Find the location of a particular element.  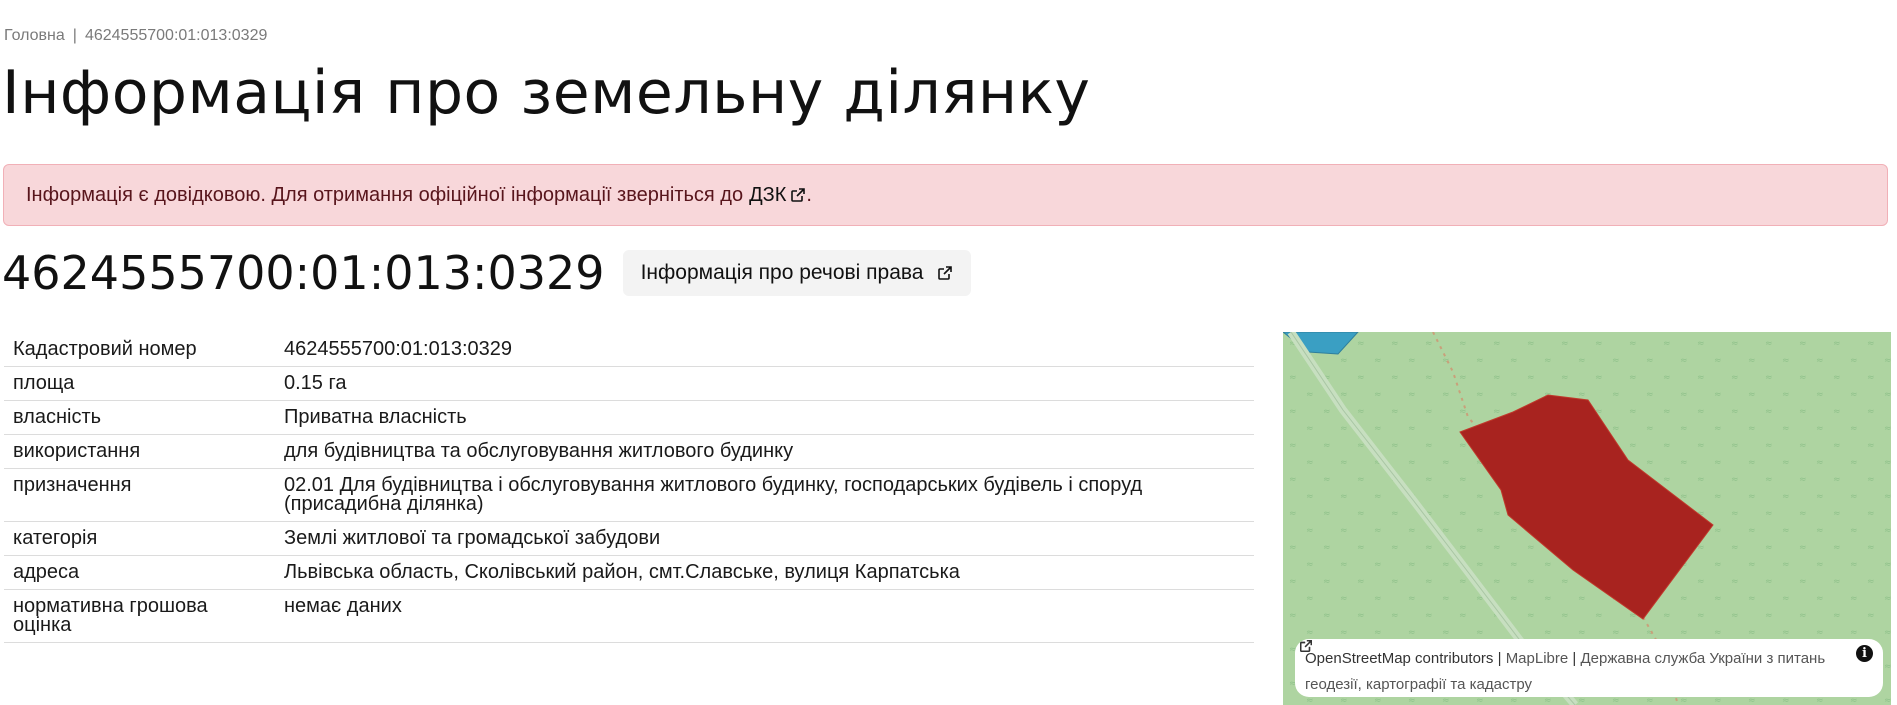

row-key: використання is located at coordinates (139, 451).